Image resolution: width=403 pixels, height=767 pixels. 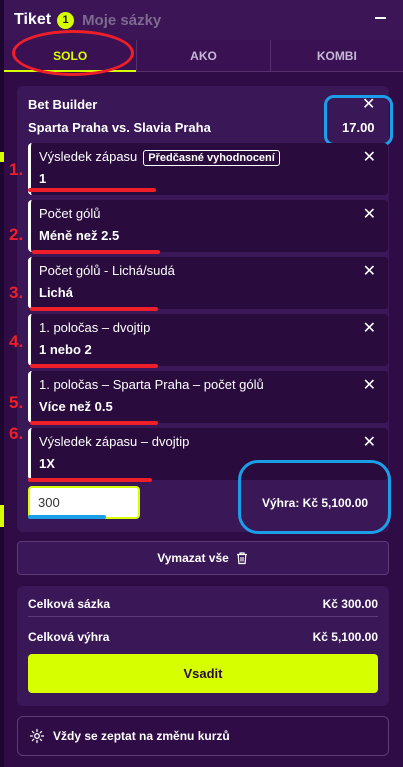 I want to click on divider, so click(x=203, y=616).